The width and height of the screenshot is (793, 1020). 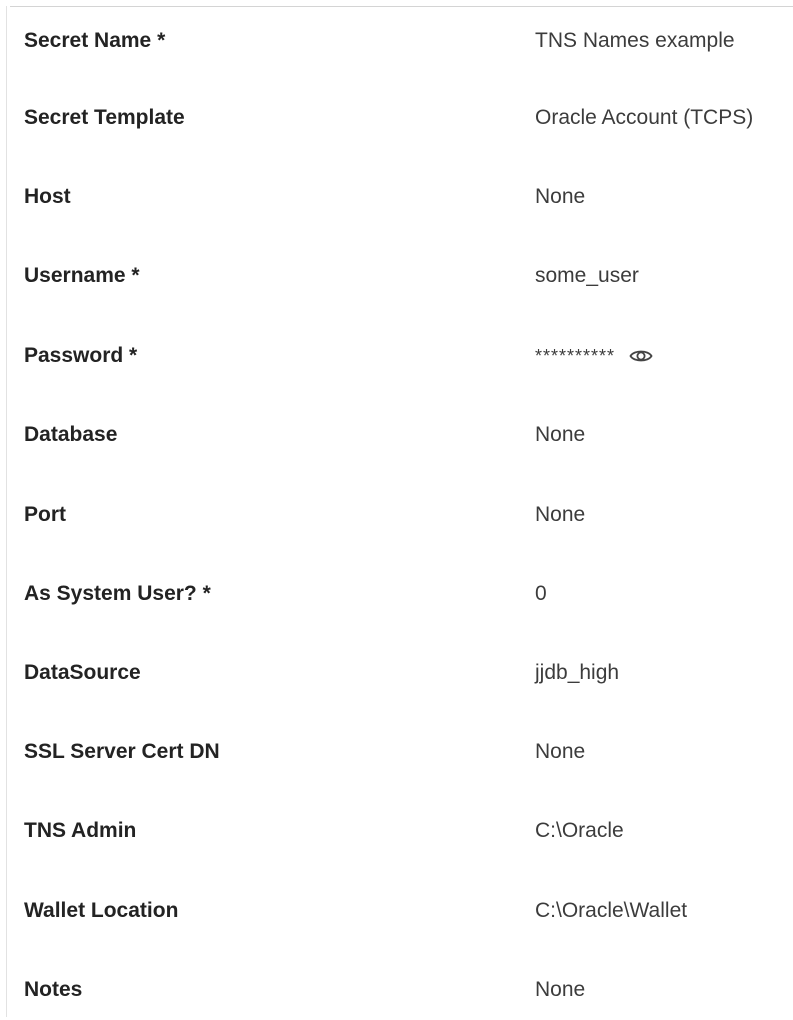 I want to click on field-value-secret-name: TNS Names example, so click(x=635, y=40).